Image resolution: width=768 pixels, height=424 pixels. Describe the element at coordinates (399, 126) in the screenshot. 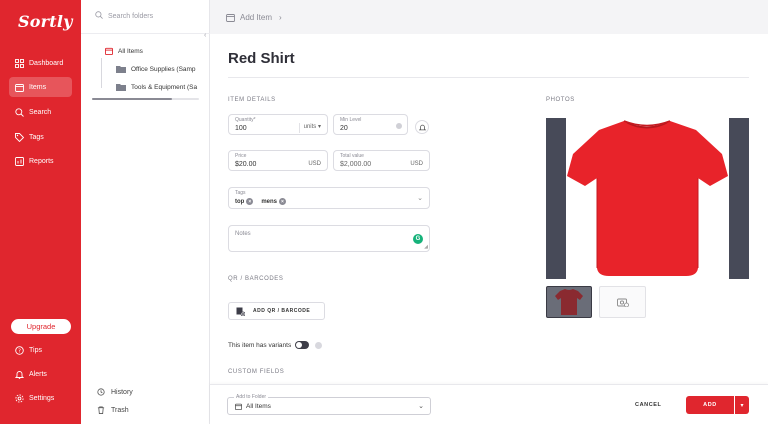

I see `info-icon` at that location.